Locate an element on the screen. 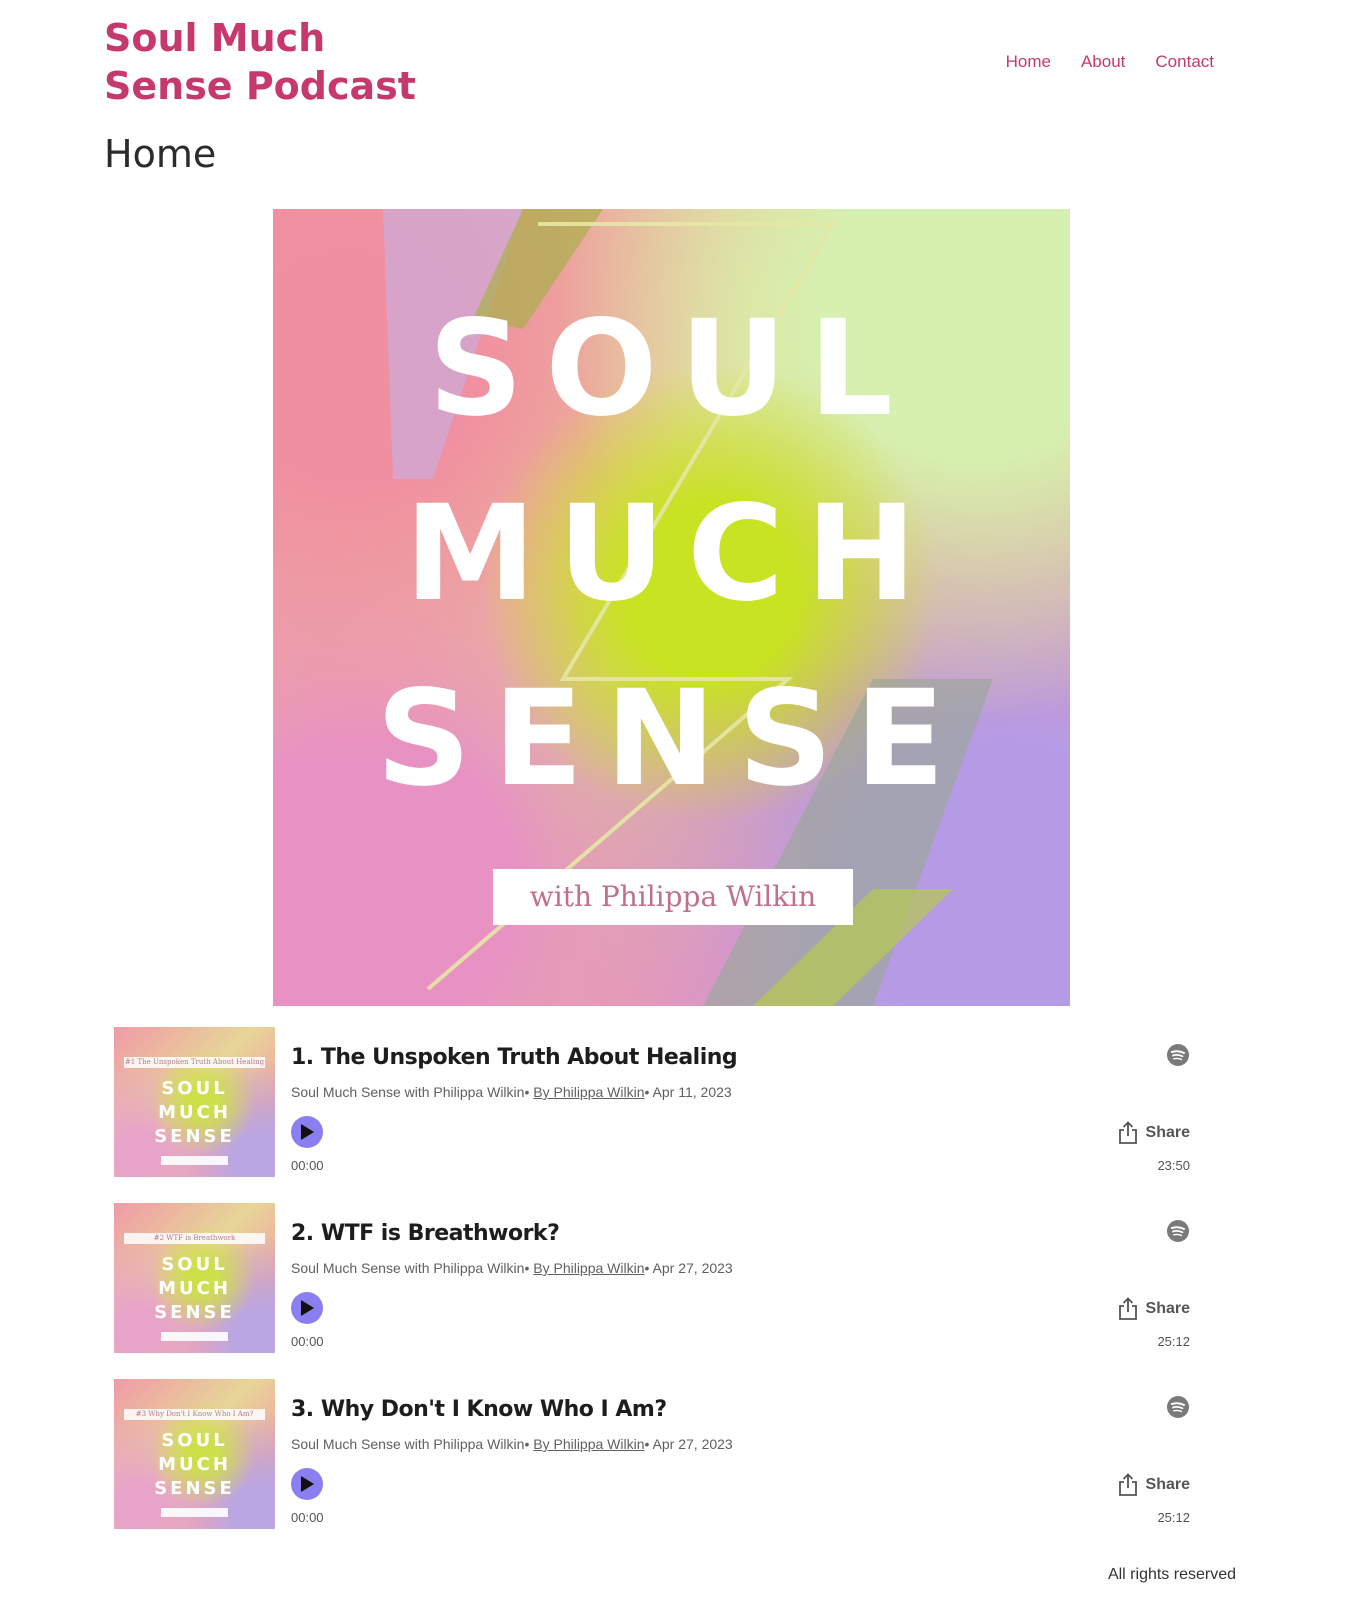 Image resolution: width=1350 pixels, height=1607 pixels. episode-thumbnail: #2 WTF is Breathwork SOUL MUCH SENSE is located at coordinates (194, 1278).